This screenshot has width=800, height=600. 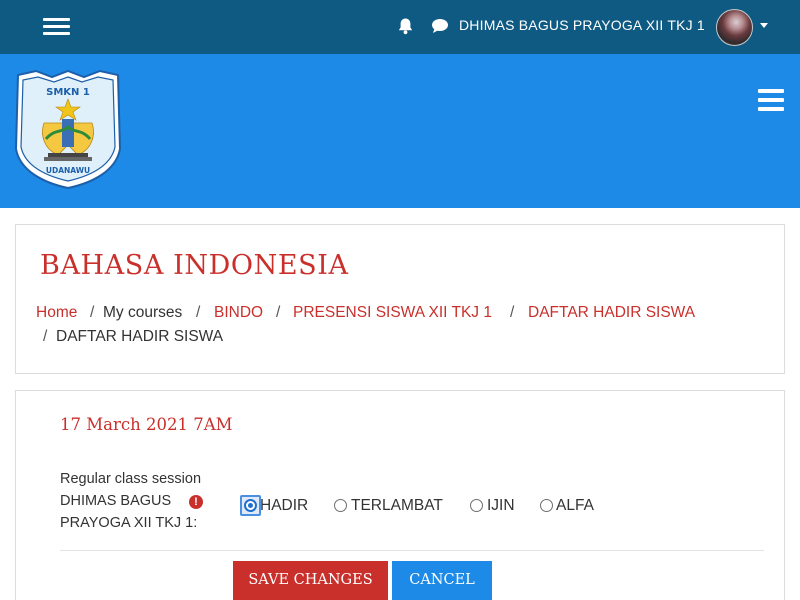 I want to click on radio-alfa, so click(x=546, y=505).